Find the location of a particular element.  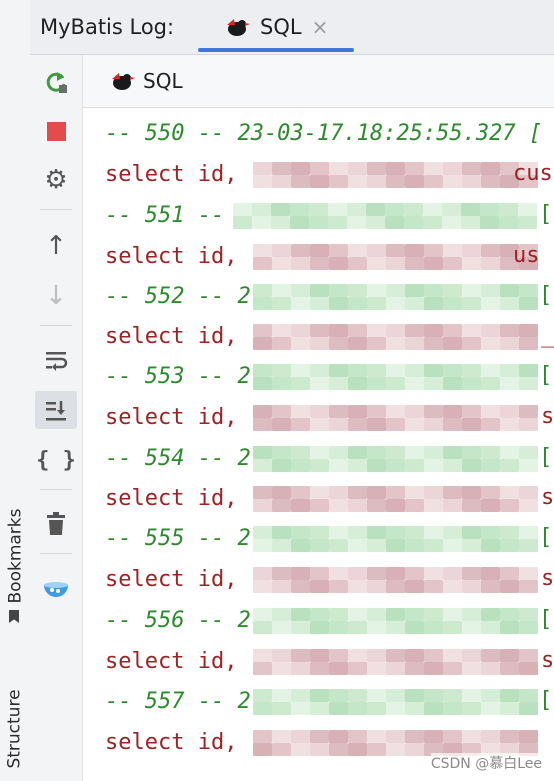

clear-all-button is located at coordinates (56, 524).